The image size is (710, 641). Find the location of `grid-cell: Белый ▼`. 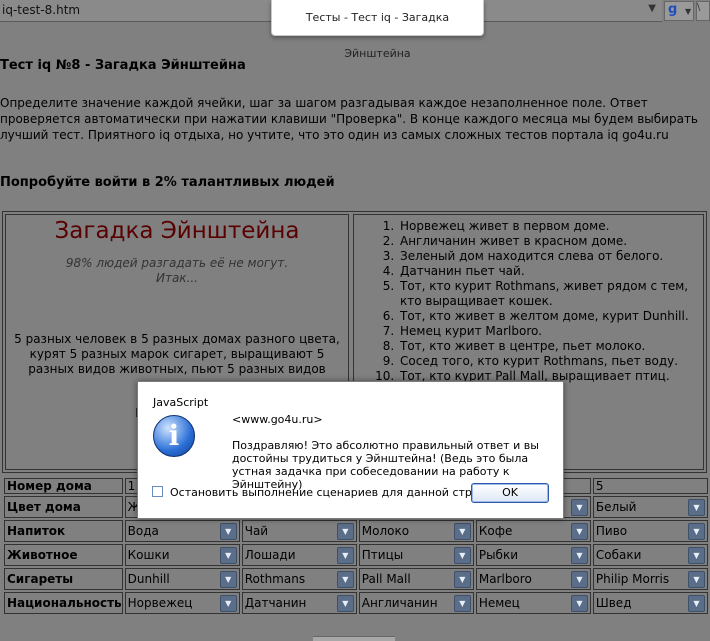

grid-cell: Белый ▼ is located at coordinates (650, 507).